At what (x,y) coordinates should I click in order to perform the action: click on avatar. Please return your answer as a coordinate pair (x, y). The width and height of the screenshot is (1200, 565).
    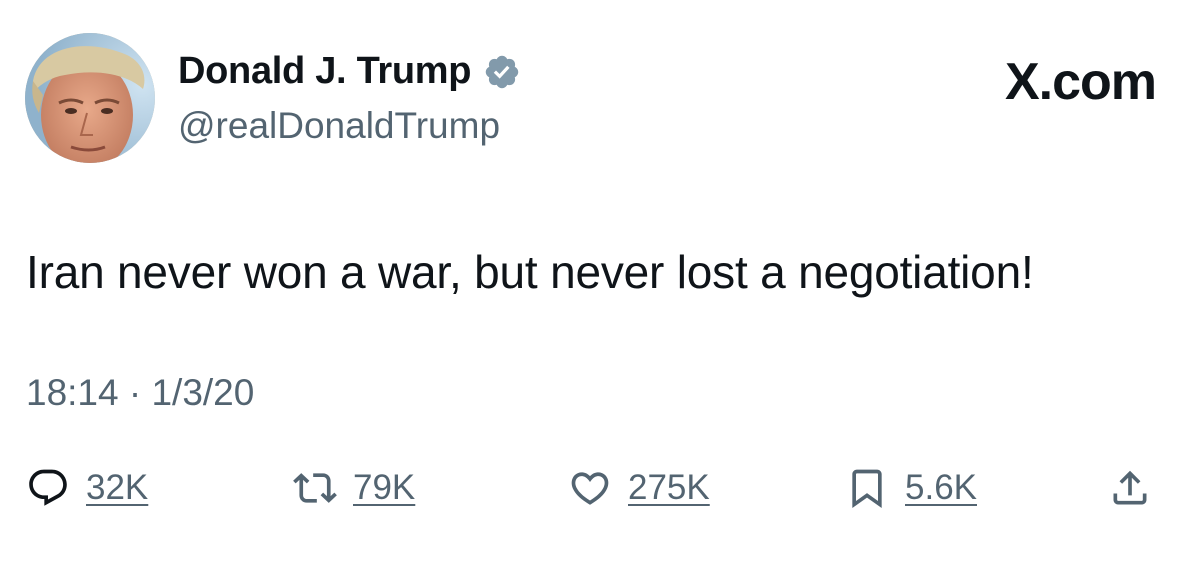
    Looking at the image, I should click on (90, 98).